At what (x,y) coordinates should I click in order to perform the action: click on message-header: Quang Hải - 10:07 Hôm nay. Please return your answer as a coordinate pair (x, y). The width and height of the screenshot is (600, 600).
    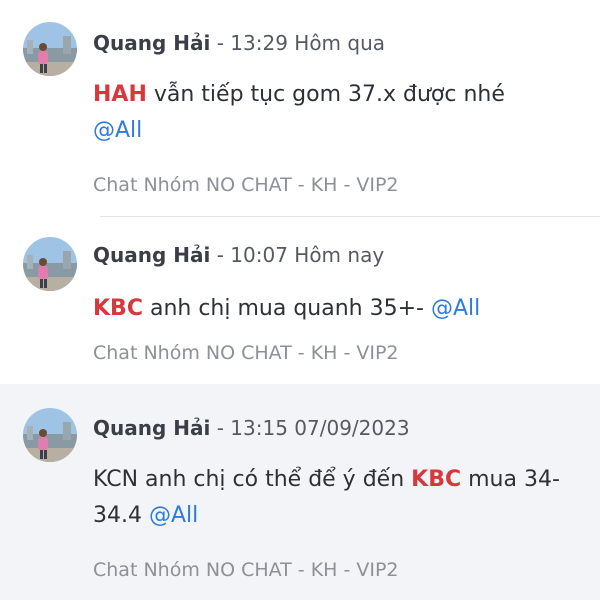
    Looking at the image, I should click on (238, 255).